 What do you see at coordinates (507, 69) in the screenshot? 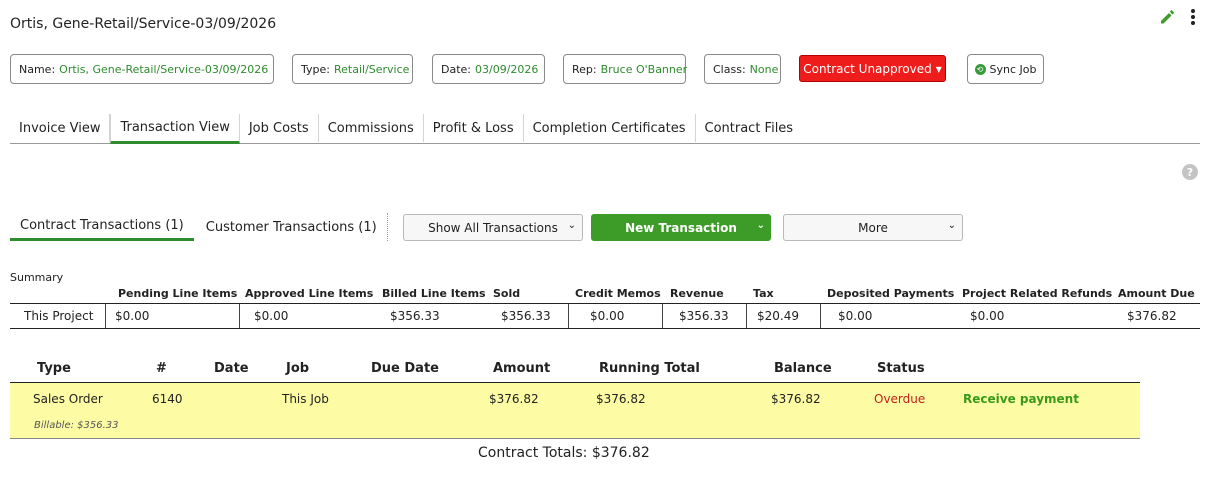
I see `date-value: 03/09/2026` at bounding box center [507, 69].